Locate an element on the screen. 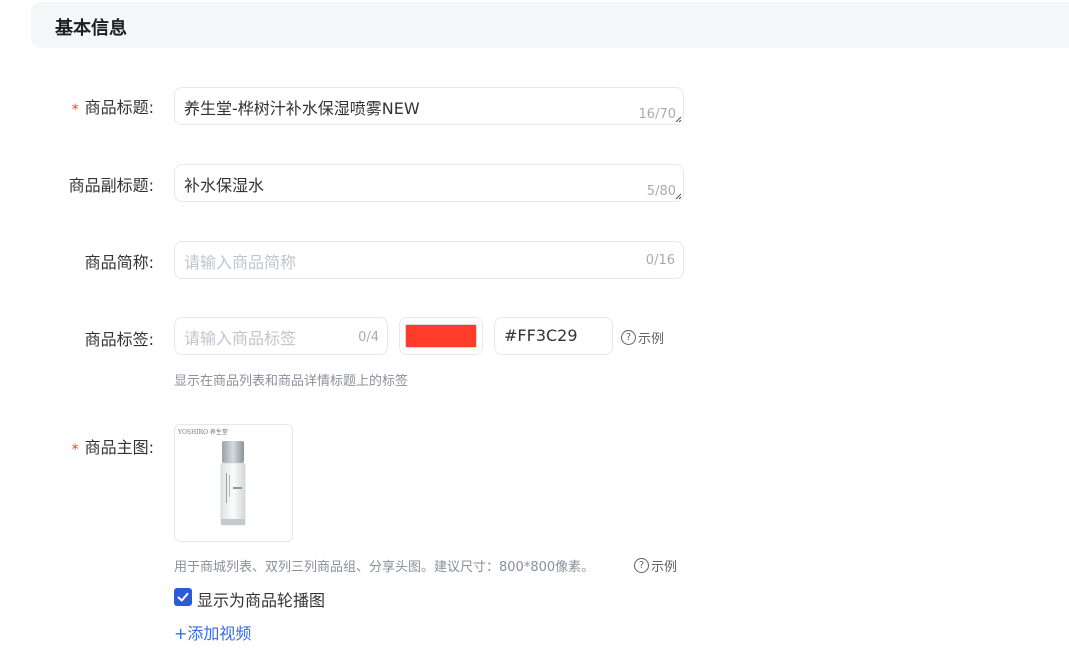 The image size is (1069, 653). tag-example-link: ? 示例 is located at coordinates (642, 337).